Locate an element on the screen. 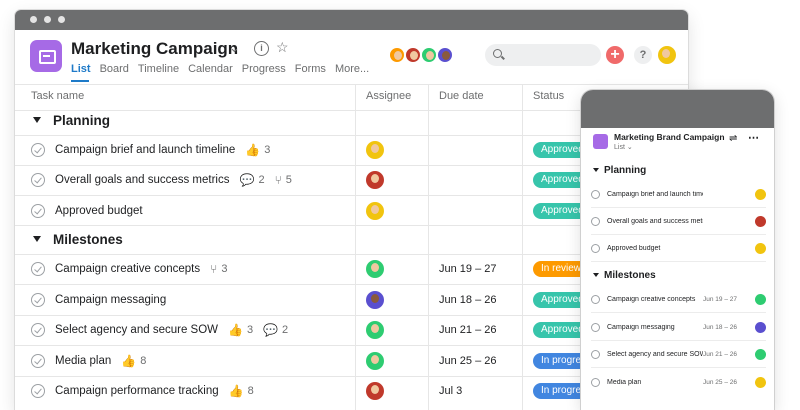 This screenshot has width=800, height=410. info-icon: i is located at coordinates (261, 48).